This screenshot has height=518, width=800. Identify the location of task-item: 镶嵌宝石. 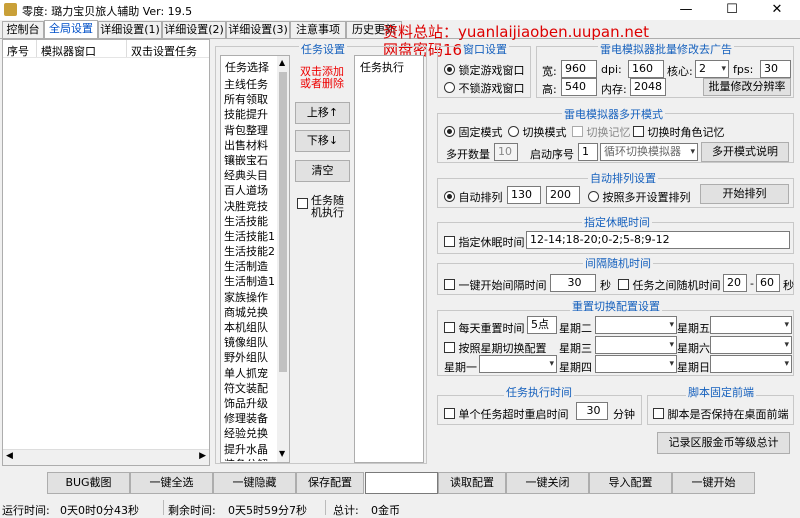
(249, 160).